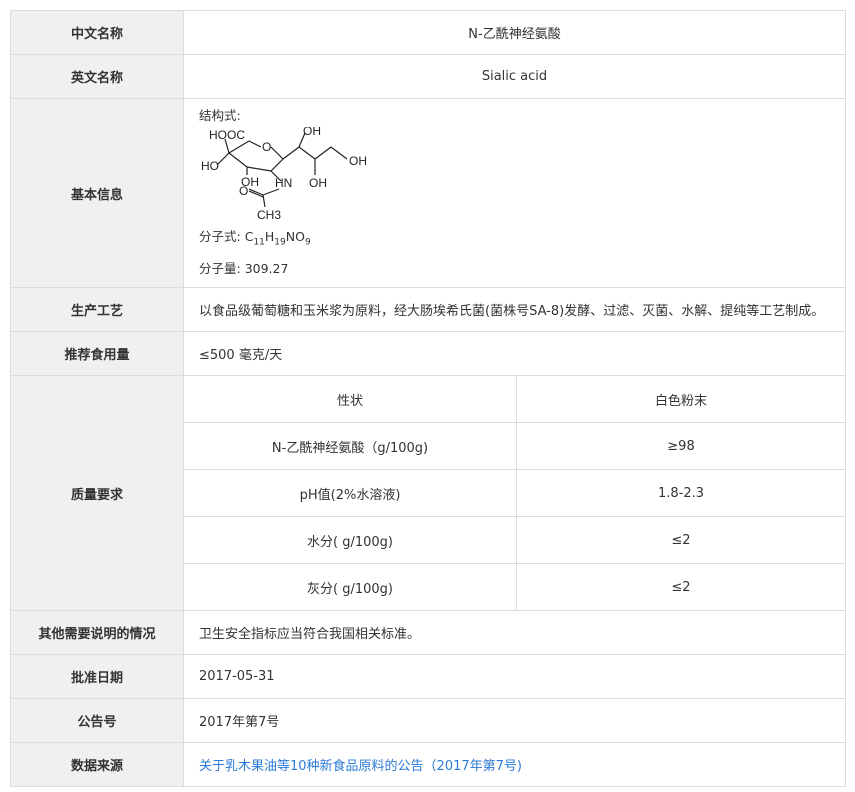 The image size is (855, 792). Describe the element at coordinates (227, 135) in the screenshot. I see `atom-hooc: HOOC` at that location.